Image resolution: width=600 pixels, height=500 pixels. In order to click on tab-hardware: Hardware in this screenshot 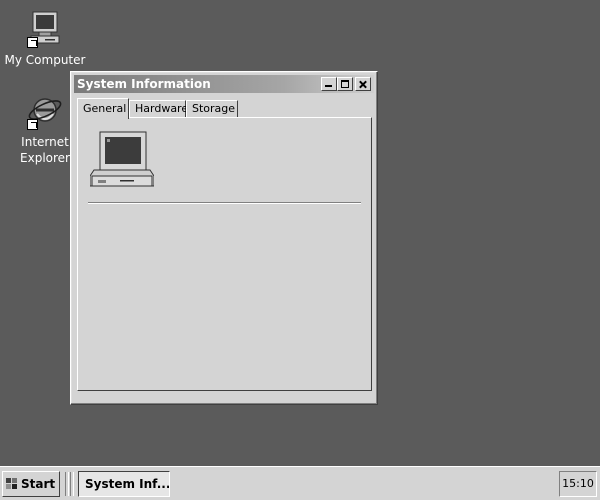, I will do `click(158, 109)`.